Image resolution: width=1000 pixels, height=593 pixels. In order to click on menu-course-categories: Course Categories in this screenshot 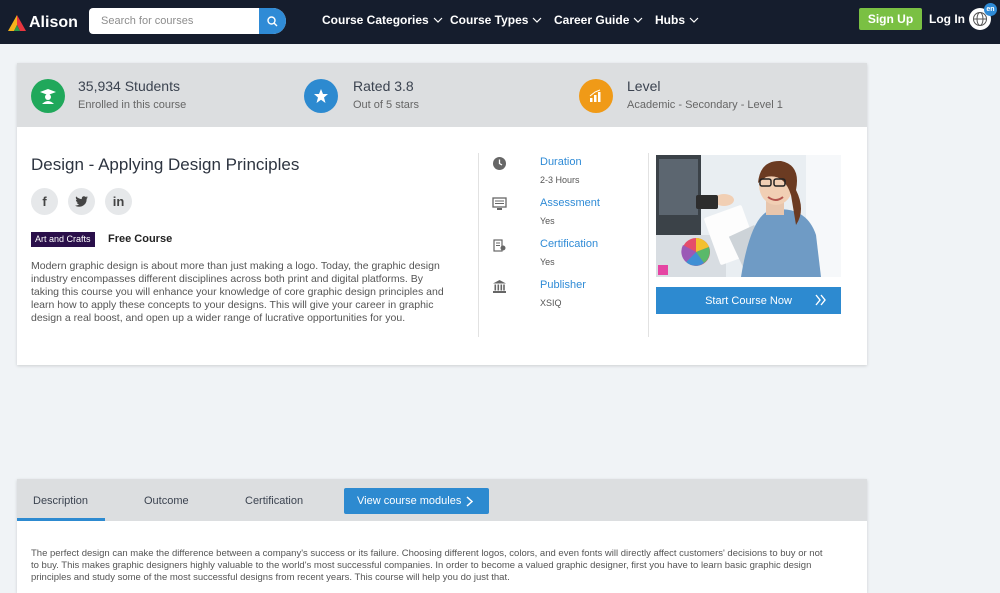, I will do `click(382, 20)`.